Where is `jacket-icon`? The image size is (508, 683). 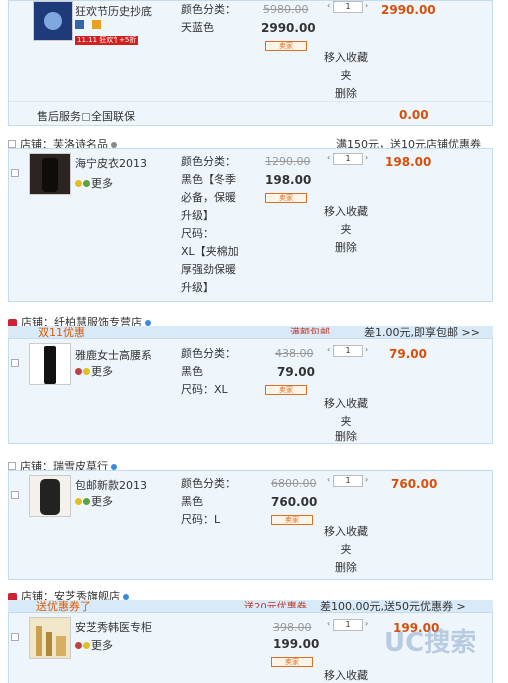
jacket-icon is located at coordinates (50, 175).